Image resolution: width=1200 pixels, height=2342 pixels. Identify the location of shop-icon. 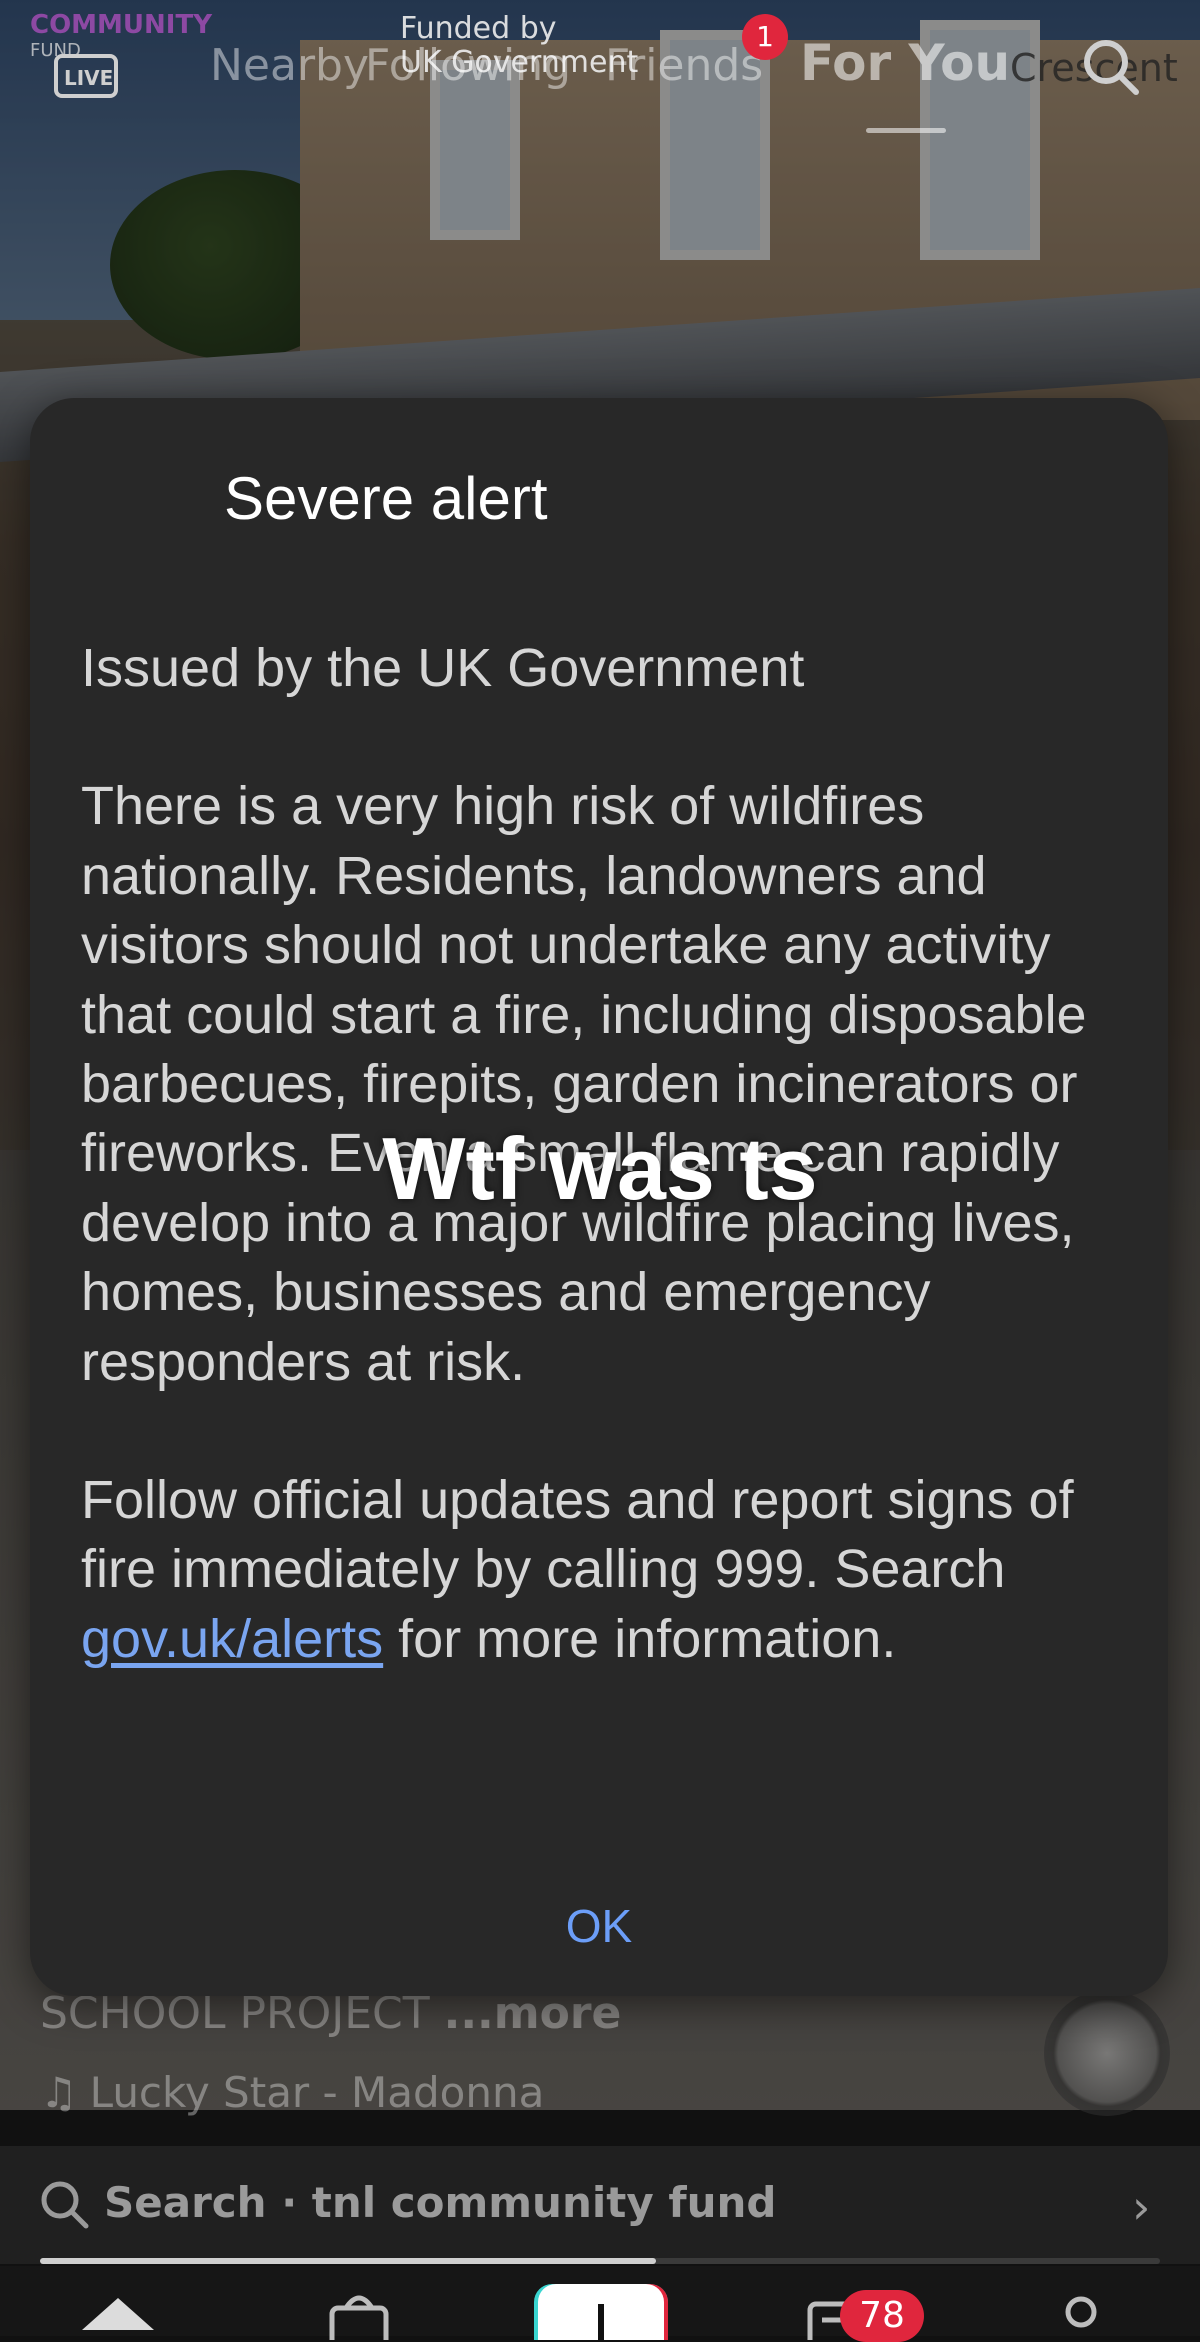
(359, 2315).